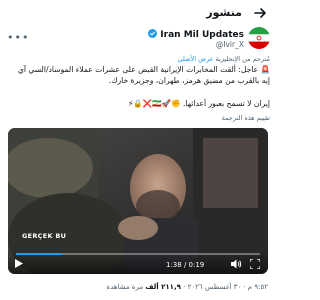  Describe the element at coordinates (246, 118) in the screenshot. I see `rate-translation-link: تقييم هذه الترجمة` at that location.